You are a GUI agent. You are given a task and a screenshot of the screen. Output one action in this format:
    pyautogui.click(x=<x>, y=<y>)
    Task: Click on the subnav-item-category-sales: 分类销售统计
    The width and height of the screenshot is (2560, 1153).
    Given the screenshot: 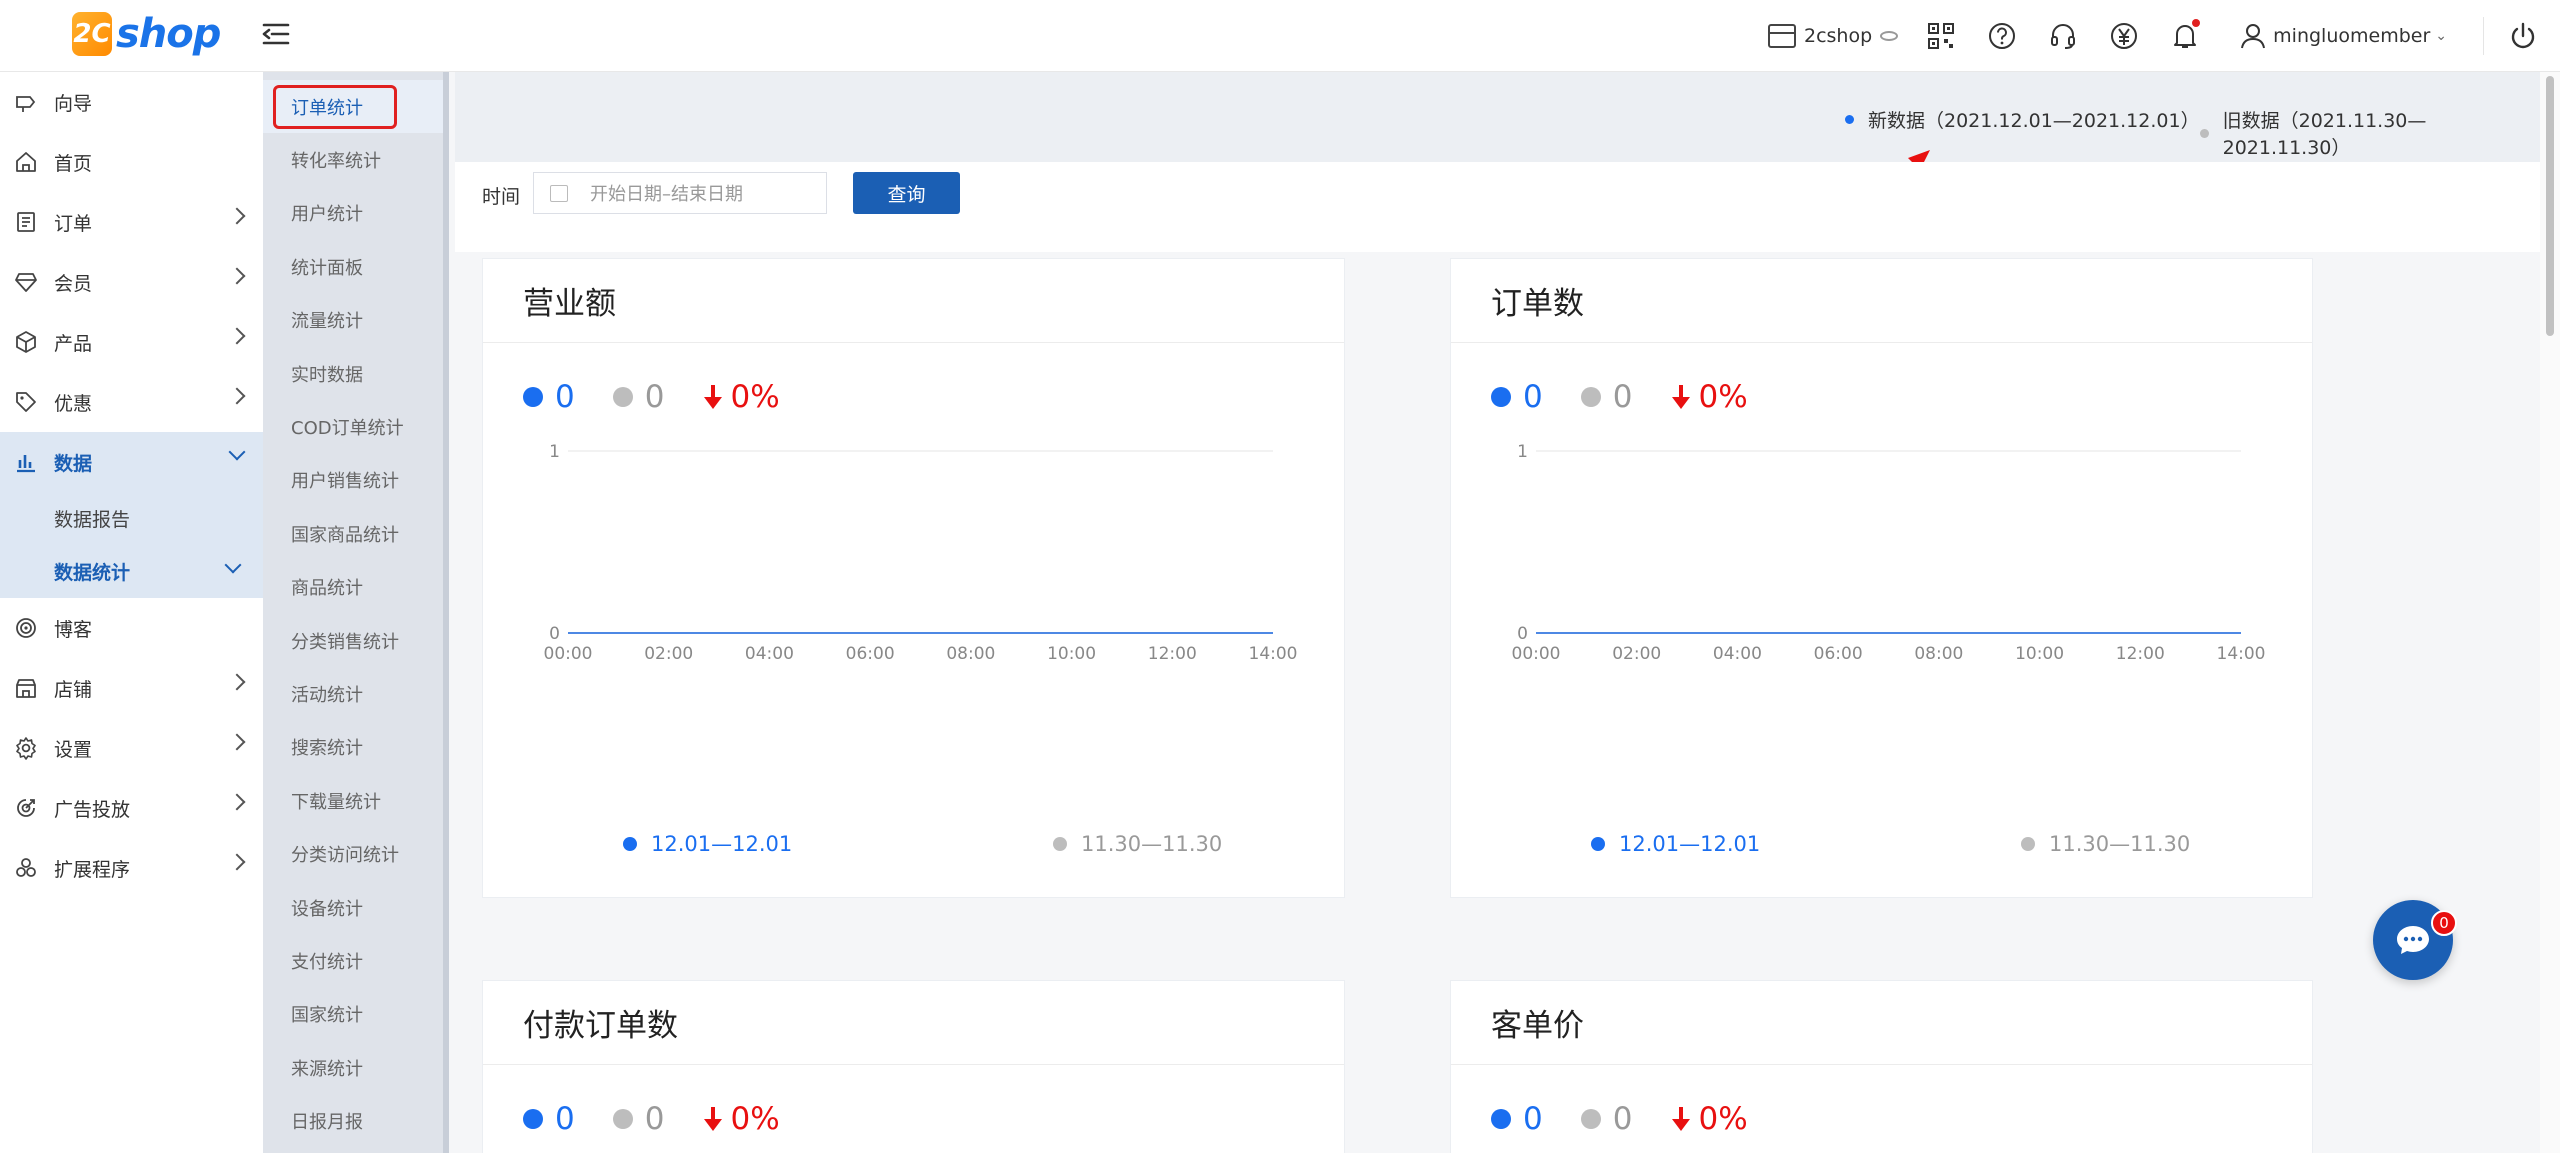 What is the action you would take?
    pyautogui.click(x=353, y=640)
    